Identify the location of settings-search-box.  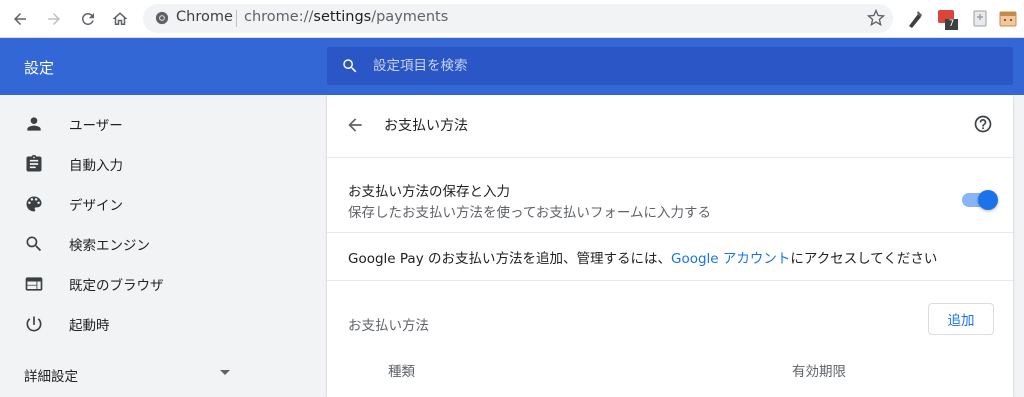
(670, 66).